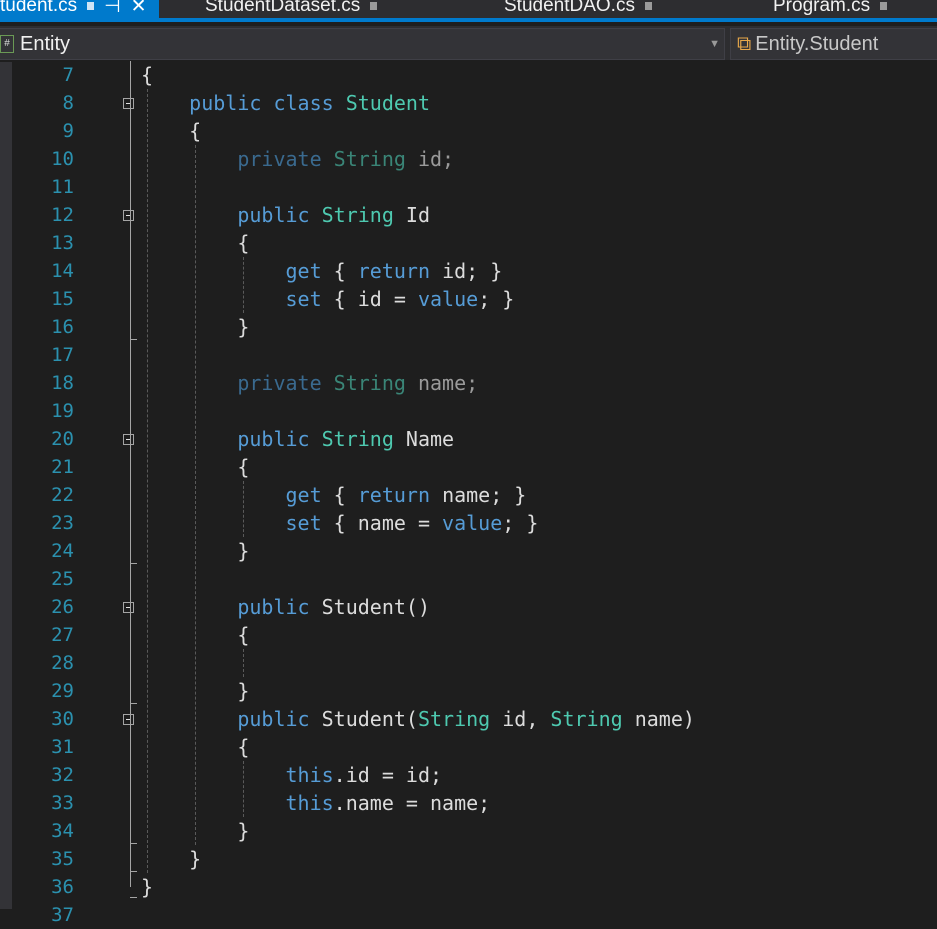 The height and width of the screenshot is (929, 937). Describe the element at coordinates (833, 44) in the screenshot. I see `type-dropdown: ⧉ Entity.Student` at that location.